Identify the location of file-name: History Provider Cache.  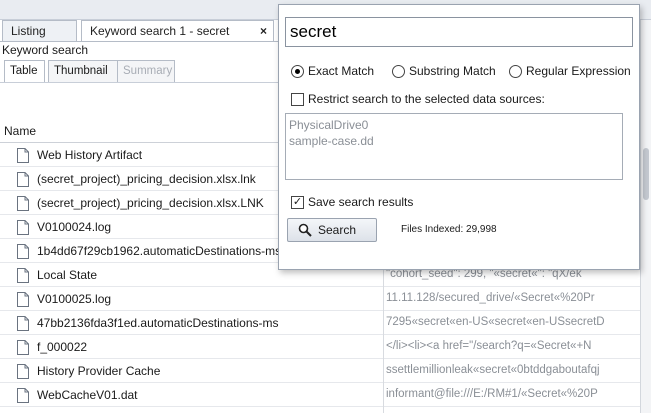
(99, 371).